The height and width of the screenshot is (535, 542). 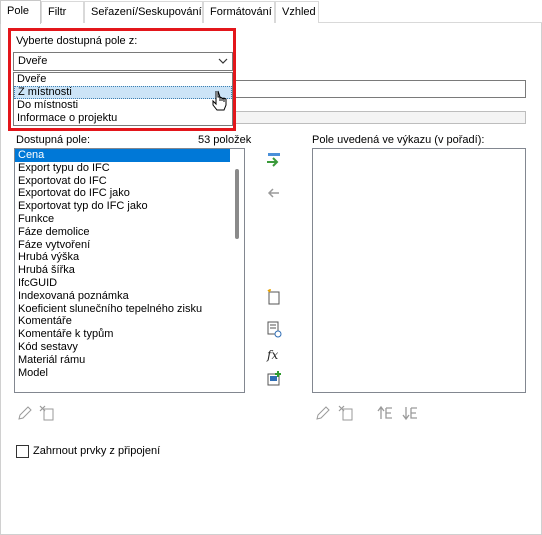 I want to click on tab-label: Filtr, so click(x=57, y=12).